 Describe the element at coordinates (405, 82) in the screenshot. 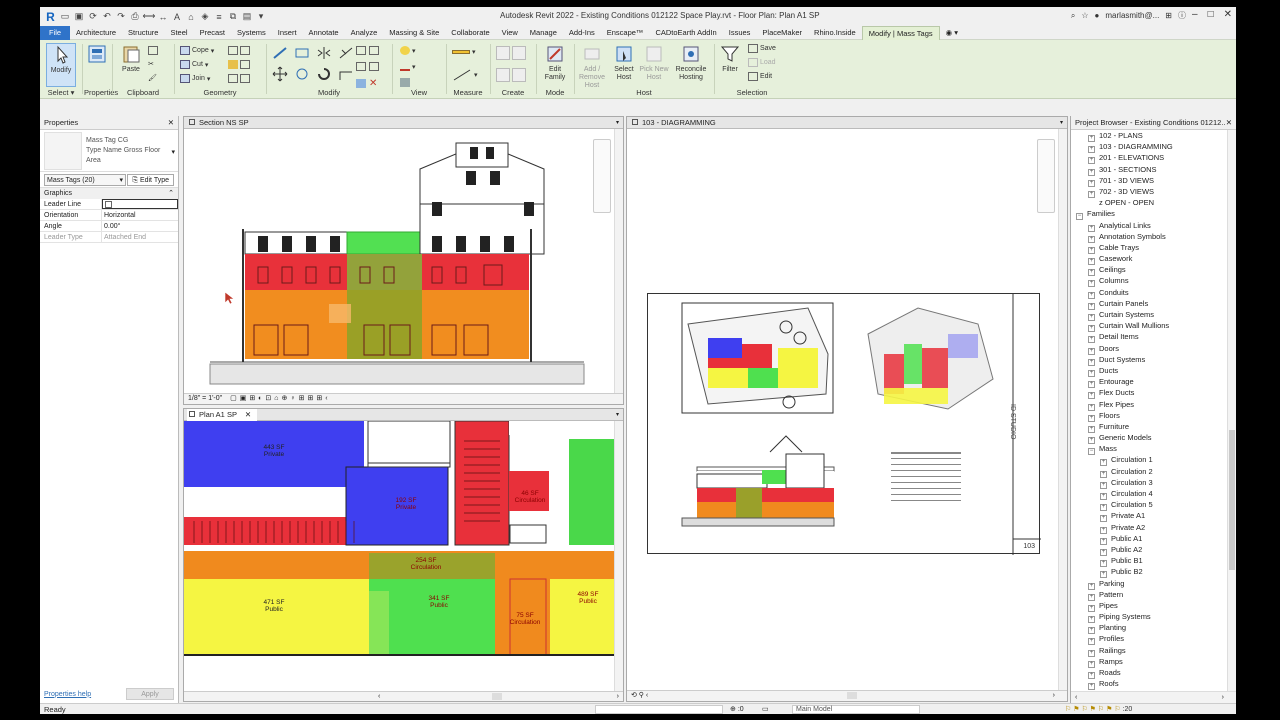

I see `hide-button` at that location.